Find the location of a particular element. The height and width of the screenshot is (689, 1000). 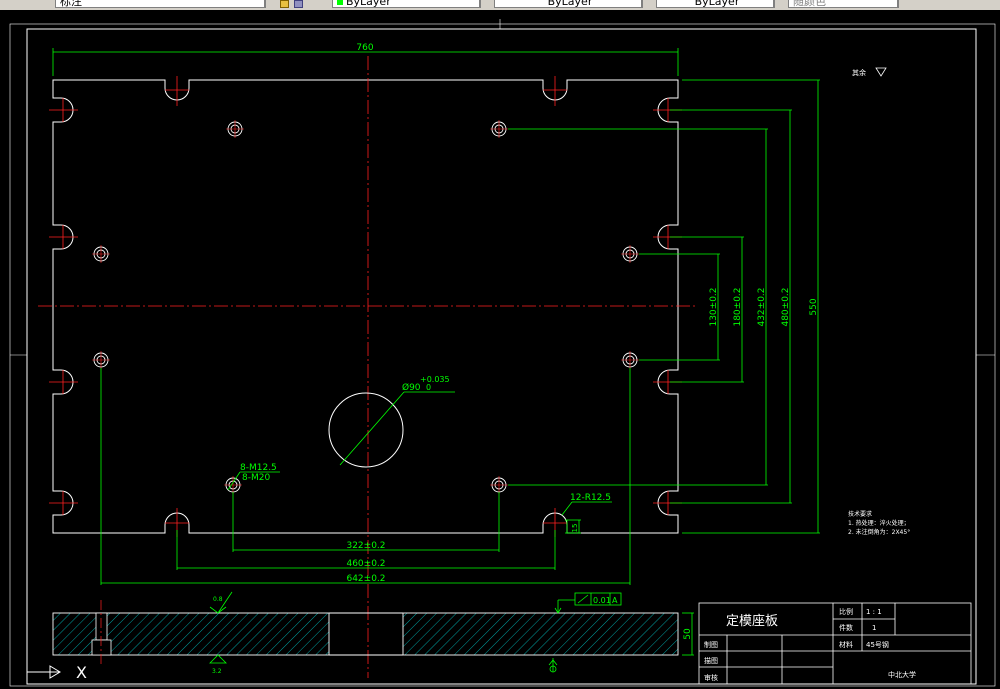

plot-style-control: 随颜色 is located at coordinates (843, 4).